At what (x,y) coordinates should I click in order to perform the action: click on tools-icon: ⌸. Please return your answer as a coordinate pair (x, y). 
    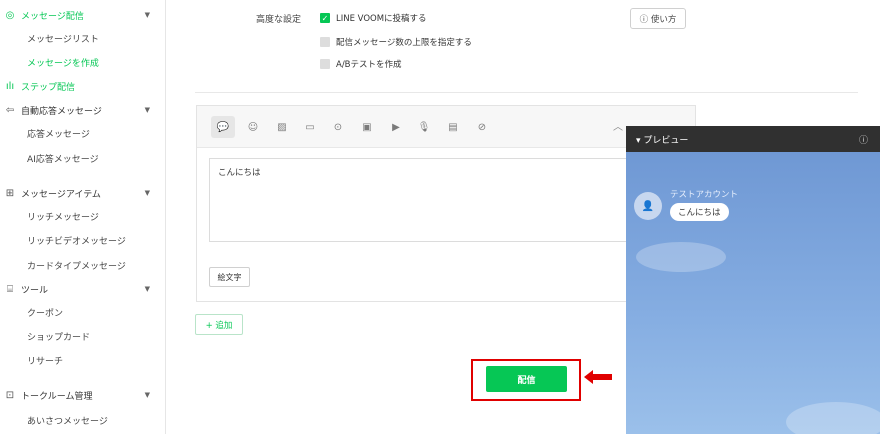
    Looking at the image, I should click on (10, 289).